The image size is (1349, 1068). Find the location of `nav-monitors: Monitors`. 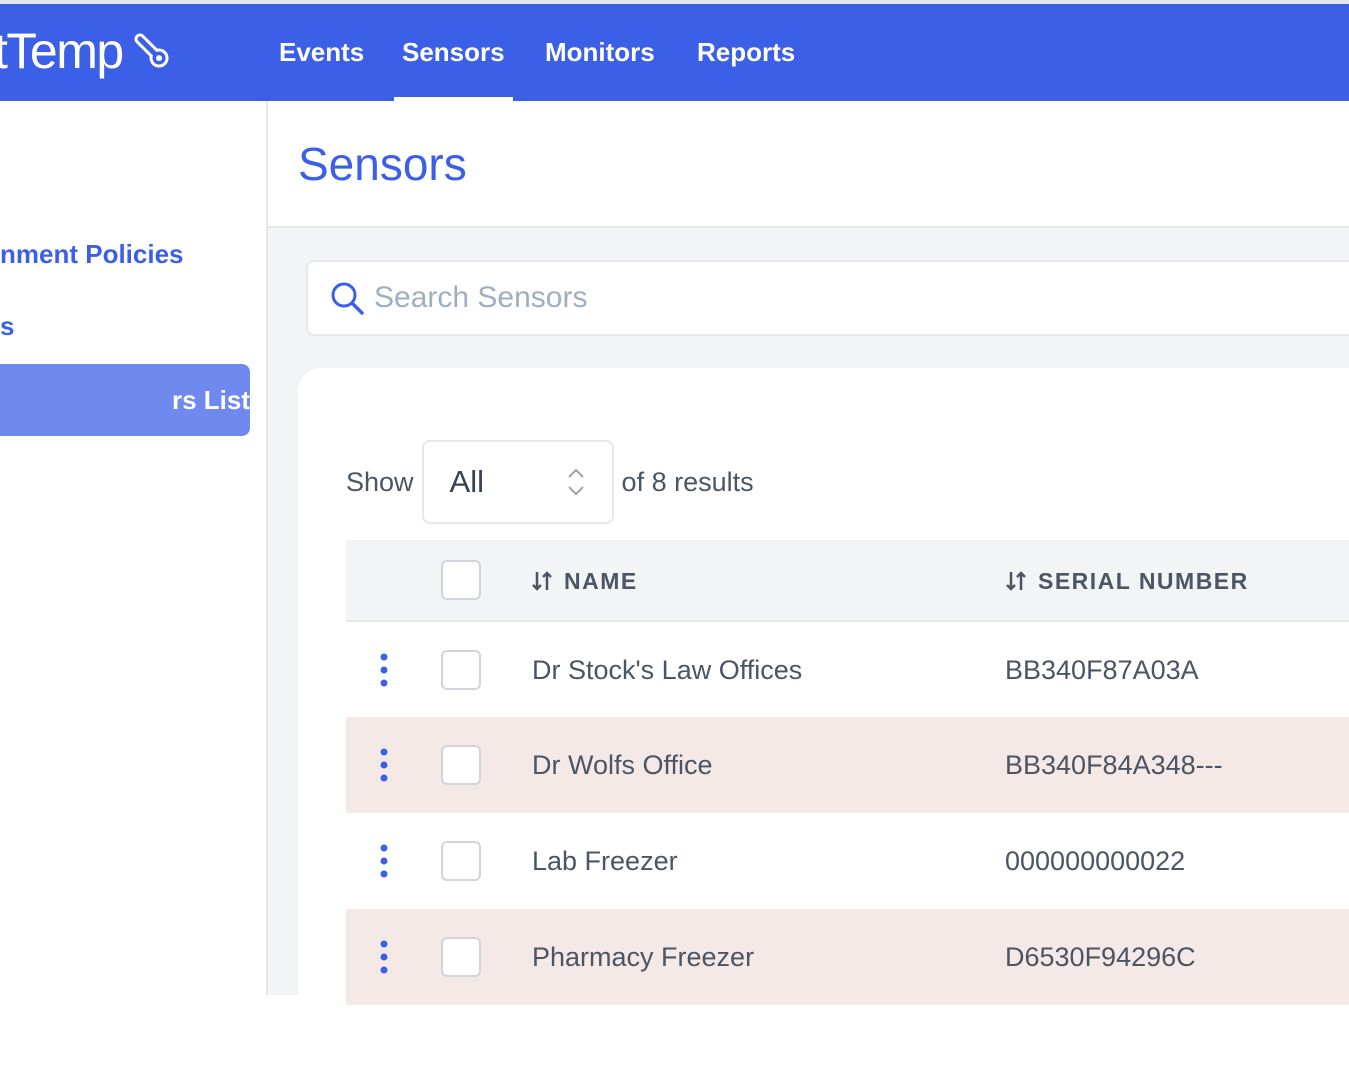

nav-monitors: Monitors is located at coordinates (600, 52).